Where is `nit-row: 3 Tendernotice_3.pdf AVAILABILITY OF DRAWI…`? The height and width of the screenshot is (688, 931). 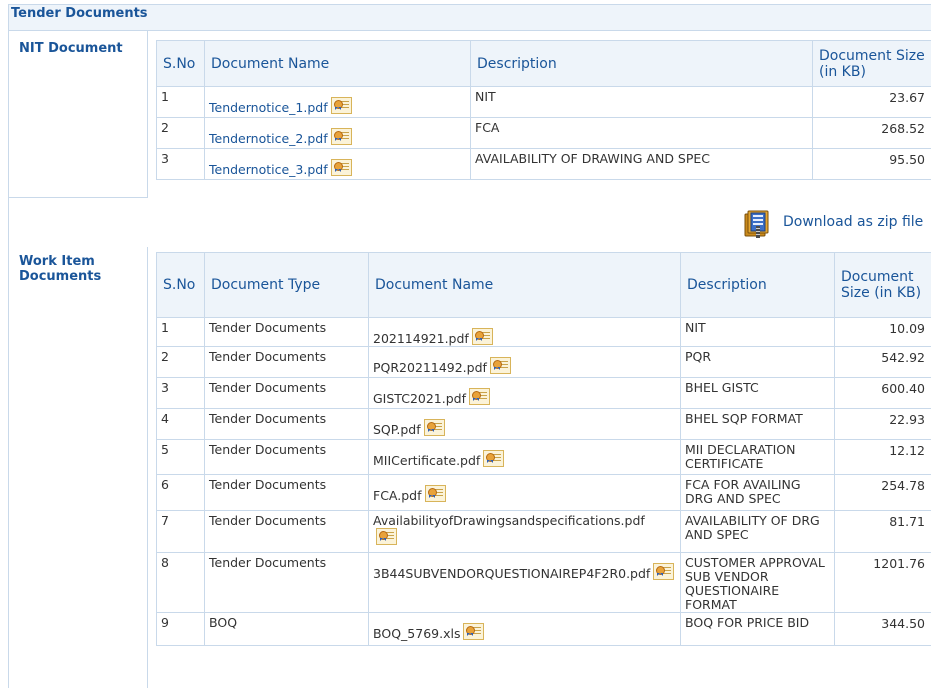 nit-row: 3 Tendernotice_3.pdf AVAILABILITY OF DRAWI… is located at coordinates (543, 164).